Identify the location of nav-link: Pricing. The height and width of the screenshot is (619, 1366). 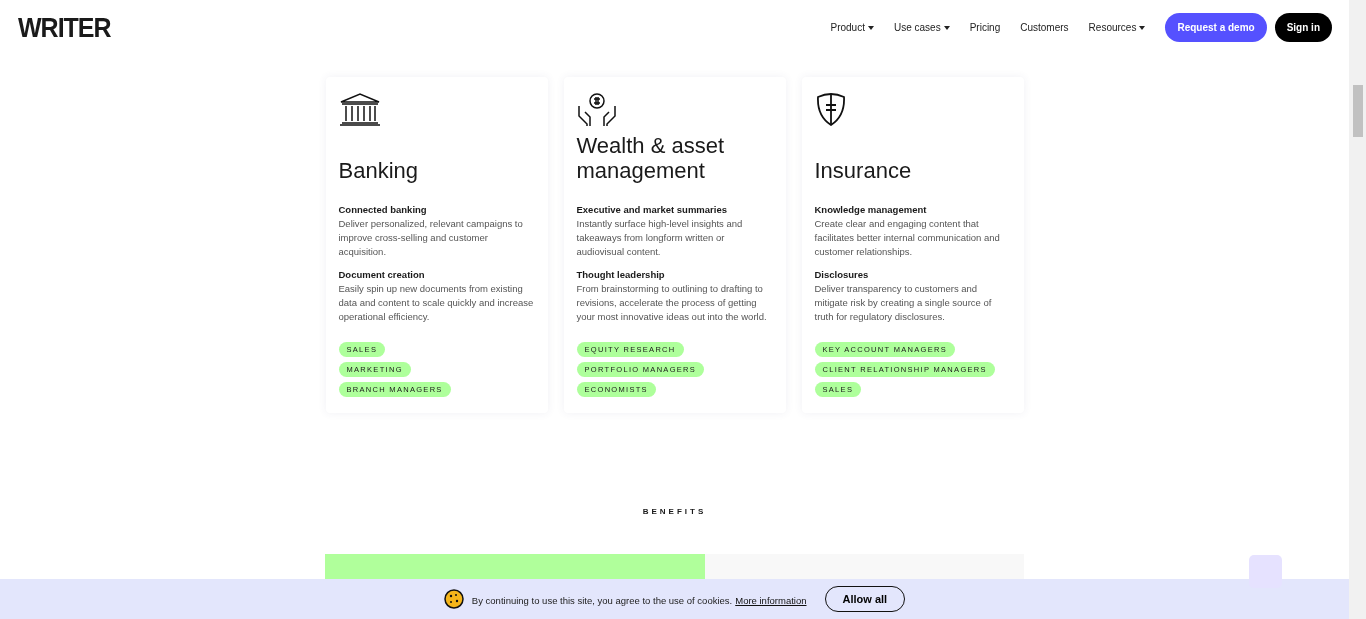
(985, 27).